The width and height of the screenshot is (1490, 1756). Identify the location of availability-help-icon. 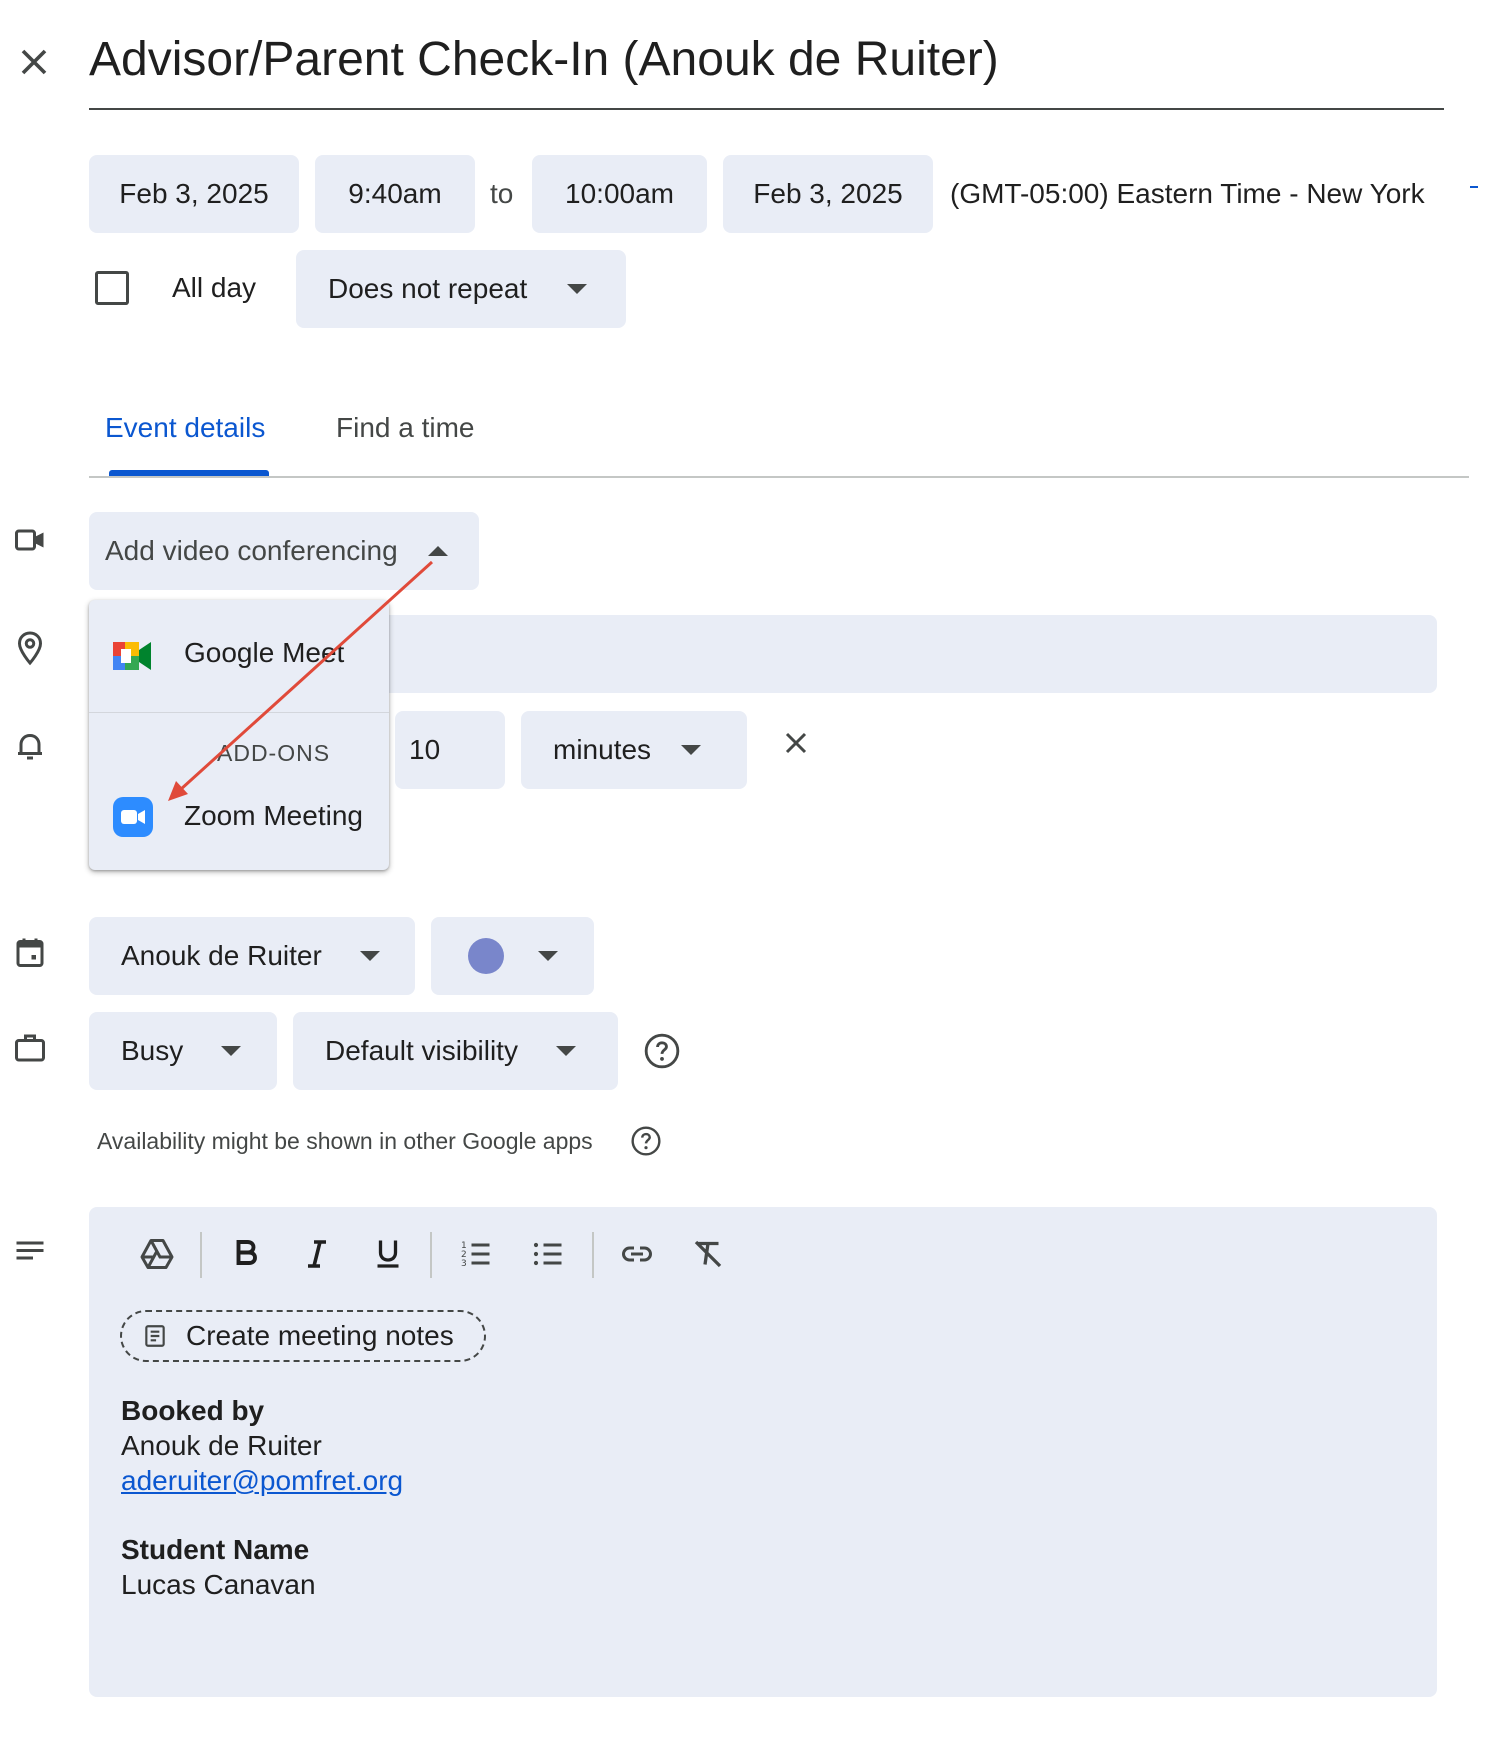
(646, 1141).